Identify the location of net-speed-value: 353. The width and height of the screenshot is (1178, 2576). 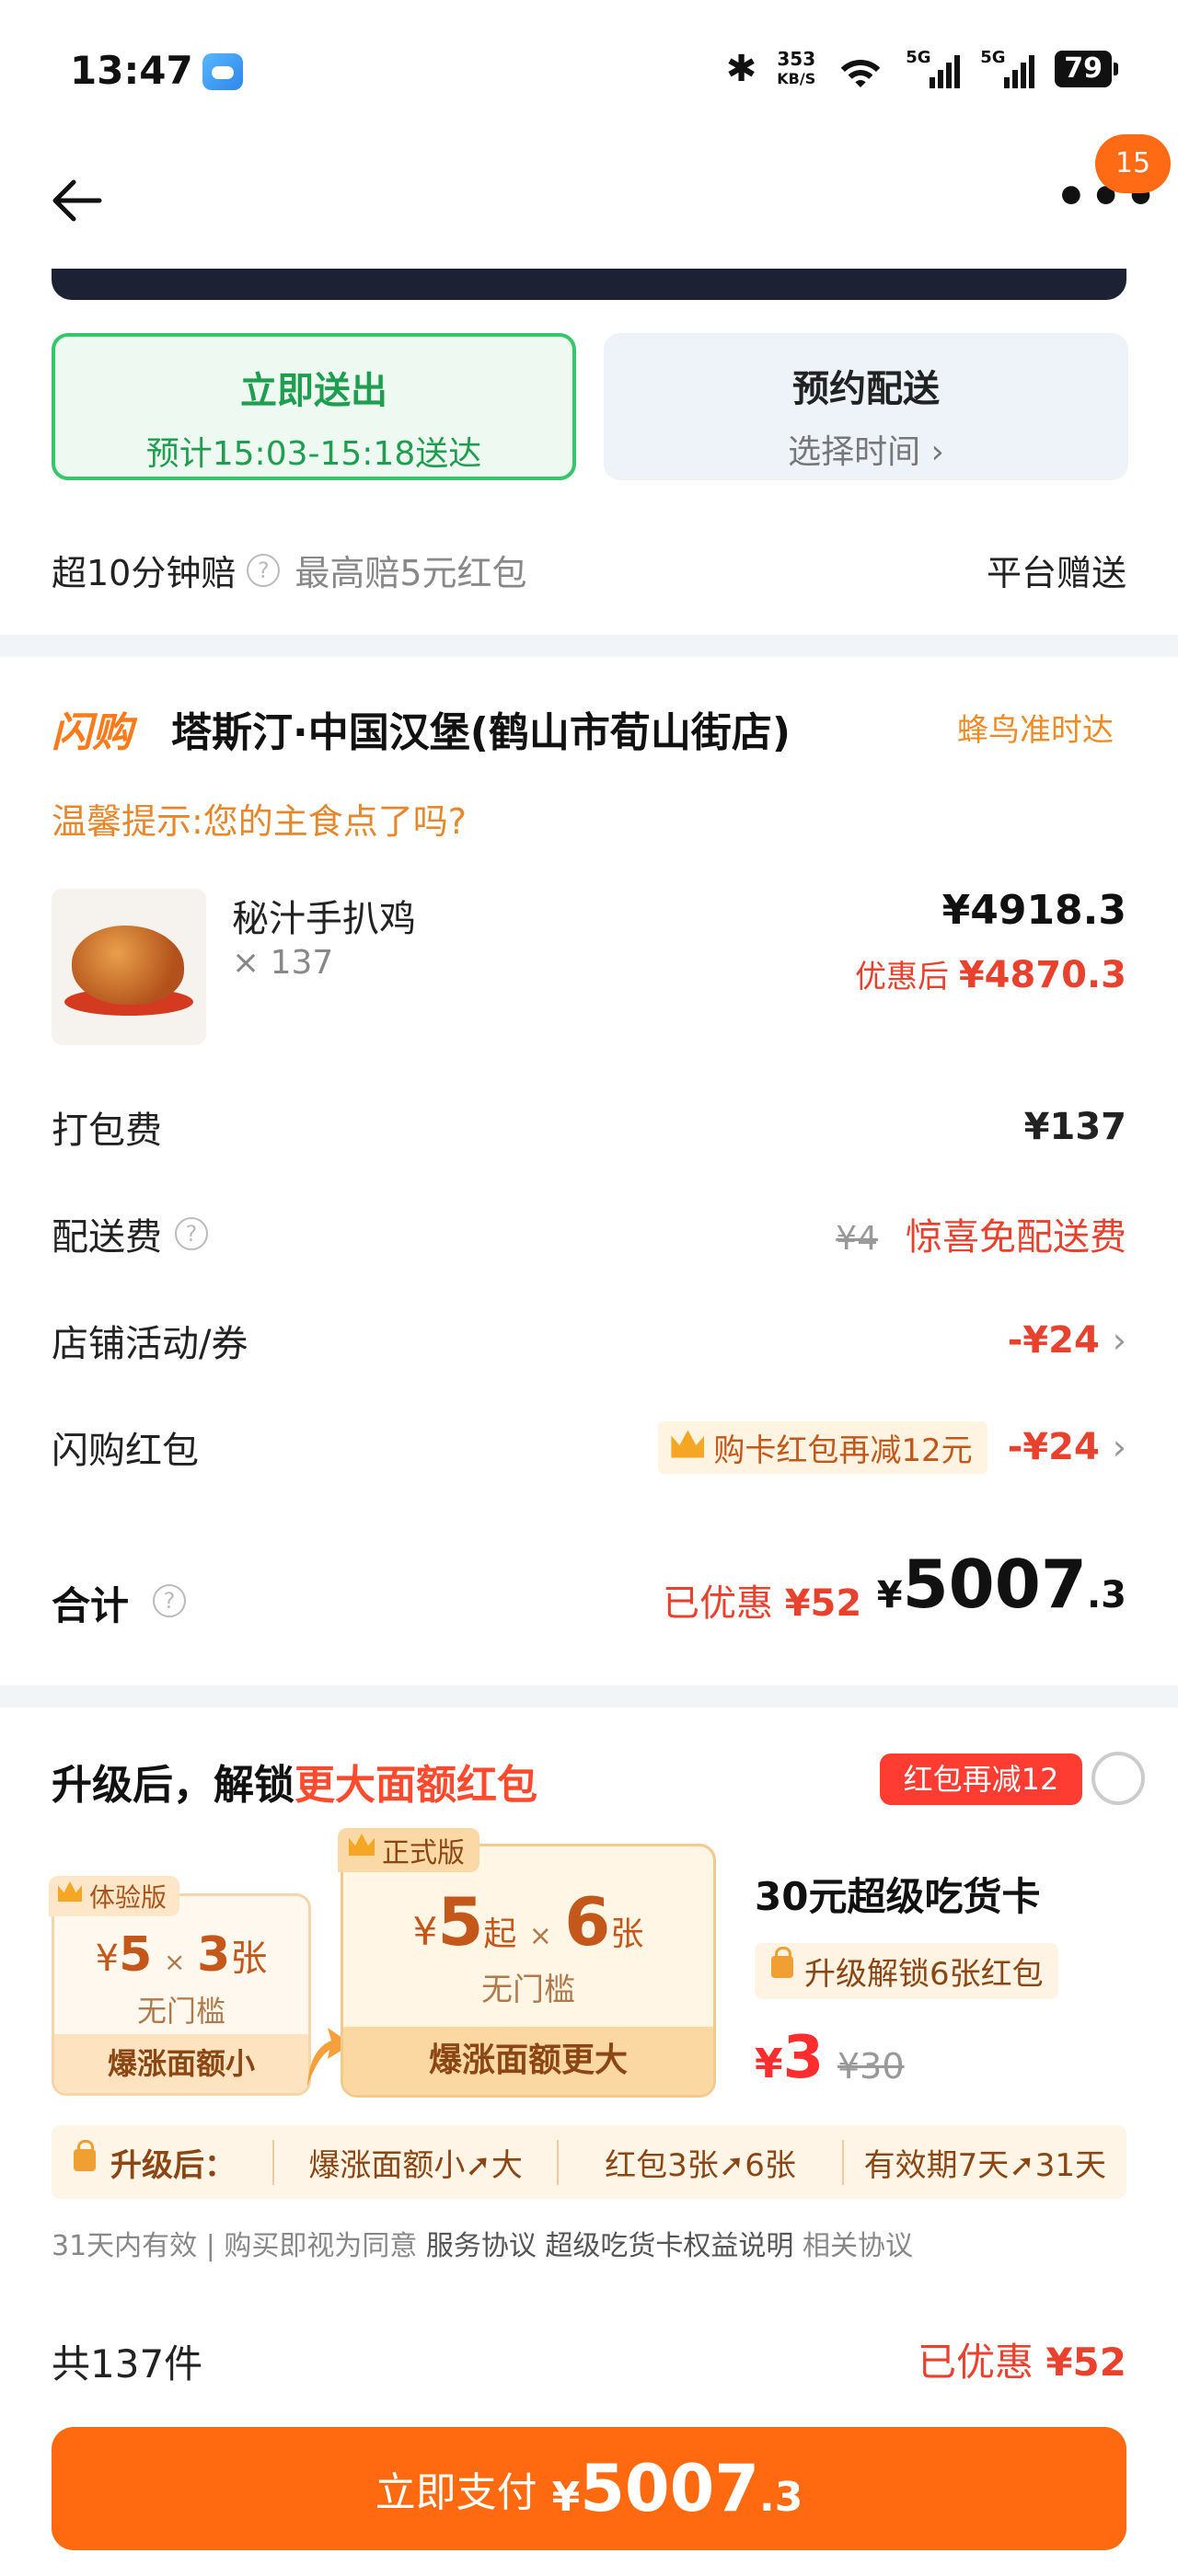
(796, 59).